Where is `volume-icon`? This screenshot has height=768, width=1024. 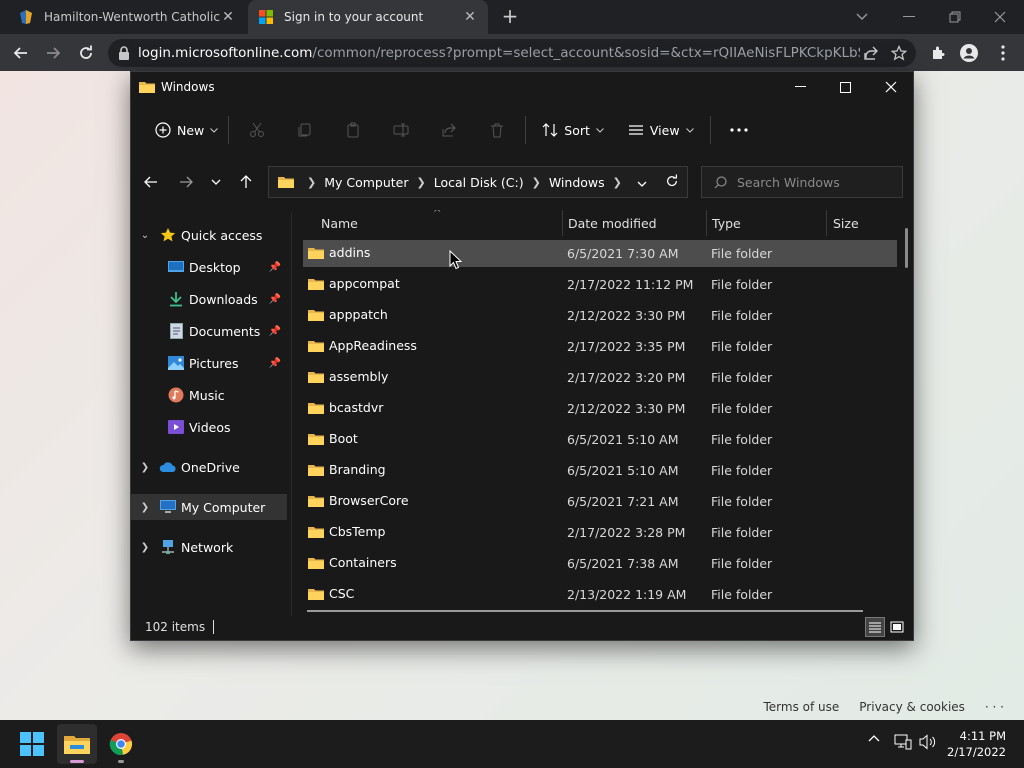 volume-icon is located at coordinates (928, 742).